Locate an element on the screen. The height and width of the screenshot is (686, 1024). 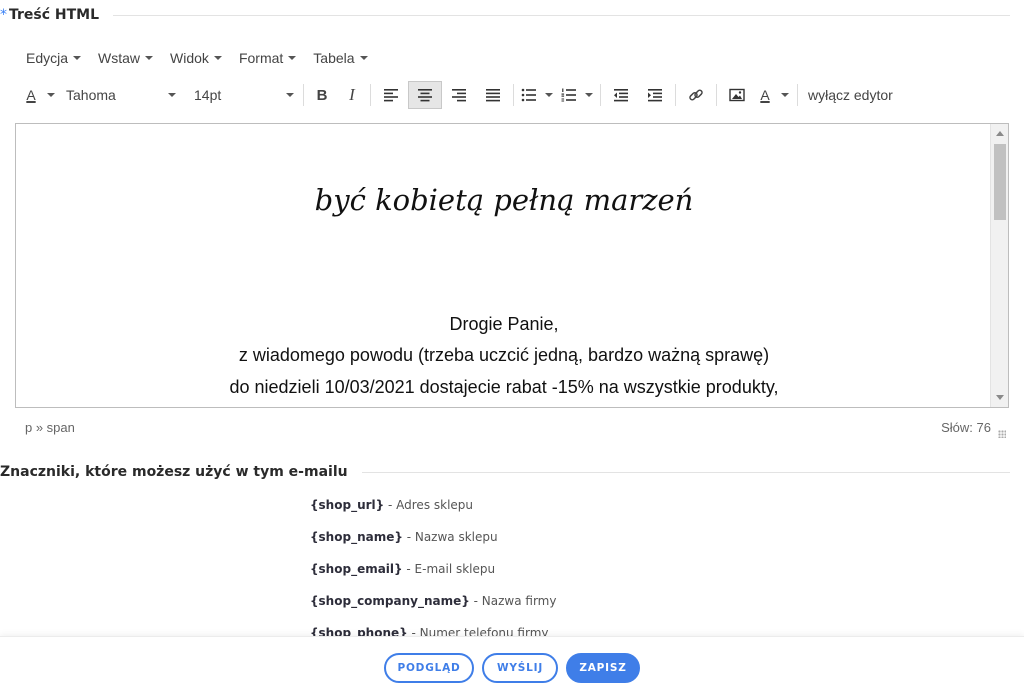
align-left-icon is located at coordinates (391, 95).